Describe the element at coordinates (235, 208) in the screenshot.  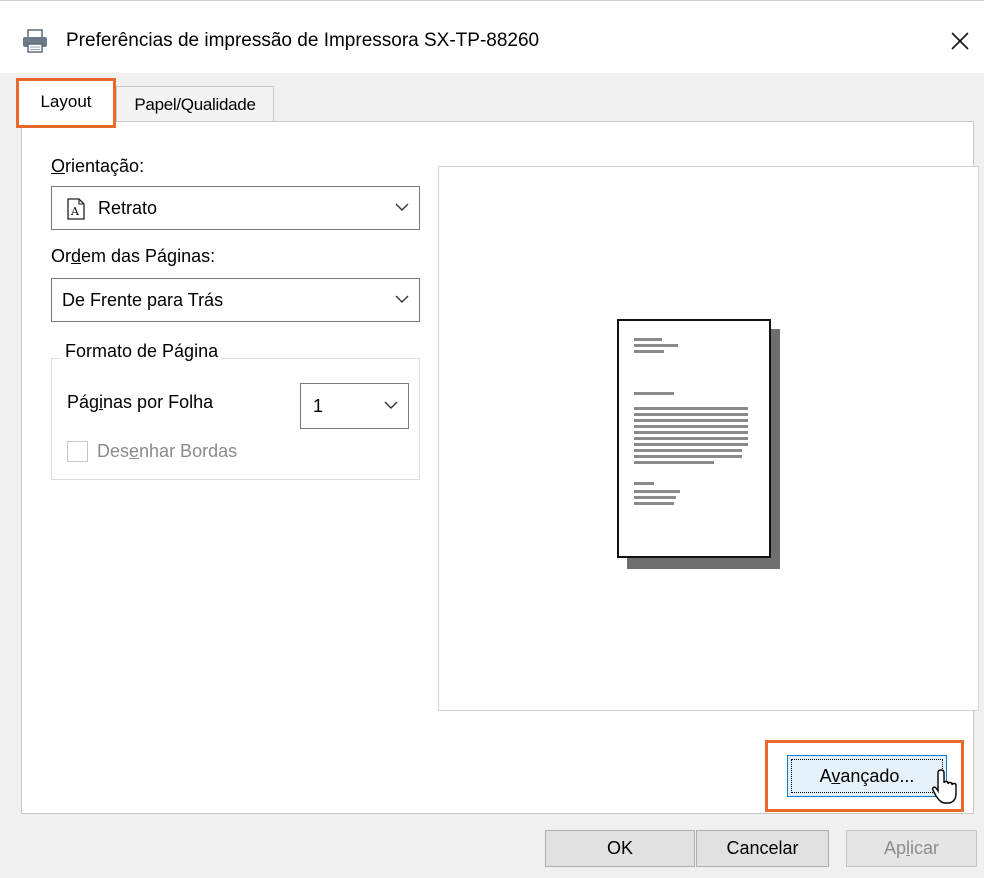
I see `orientation-select: A Retrato` at that location.